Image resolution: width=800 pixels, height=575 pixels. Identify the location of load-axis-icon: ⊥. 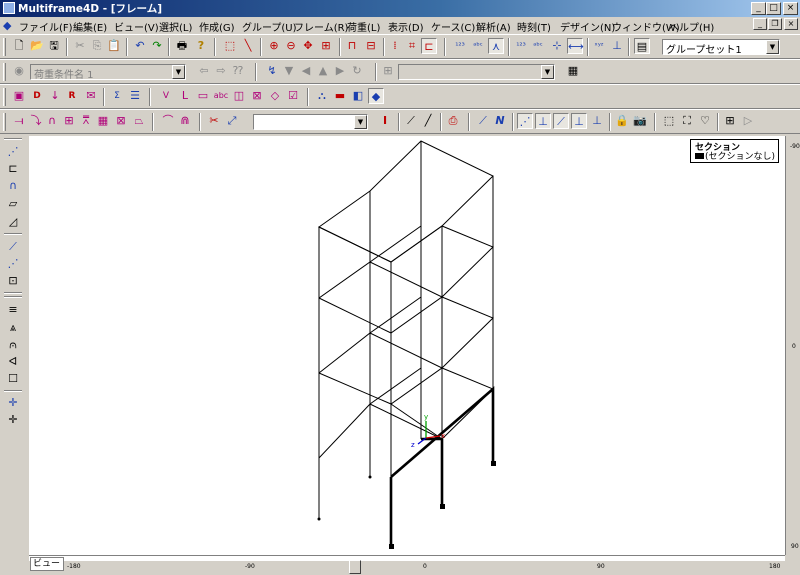
(617, 46).